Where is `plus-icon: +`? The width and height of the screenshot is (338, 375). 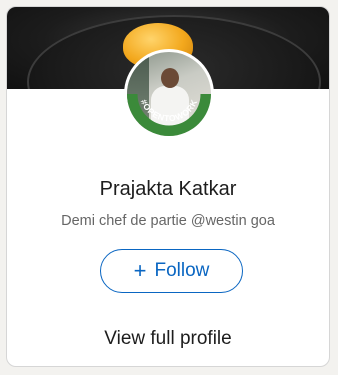 plus-icon: + is located at coordinates (140, 270).